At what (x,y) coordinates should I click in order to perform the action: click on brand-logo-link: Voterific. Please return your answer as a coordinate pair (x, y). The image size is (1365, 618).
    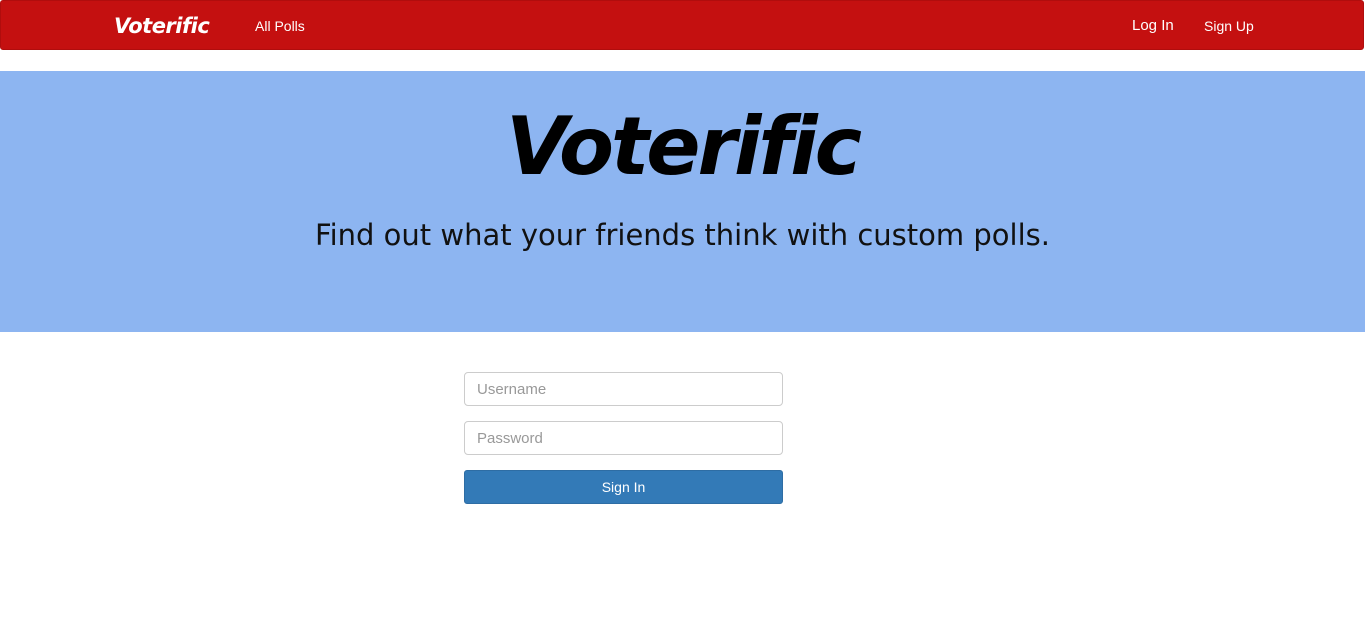
    Looking at the image, I should click on (162, 26).